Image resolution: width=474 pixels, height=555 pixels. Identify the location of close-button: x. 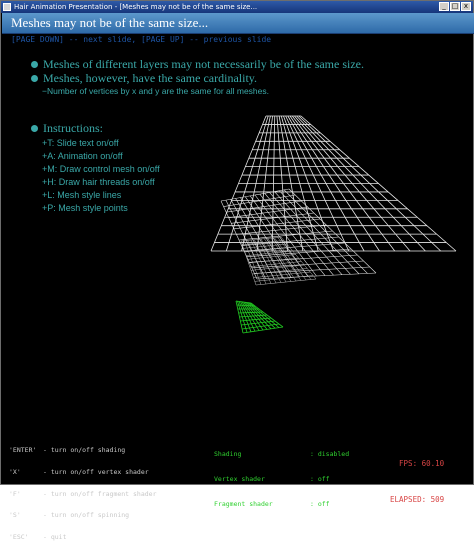
(466, 6).